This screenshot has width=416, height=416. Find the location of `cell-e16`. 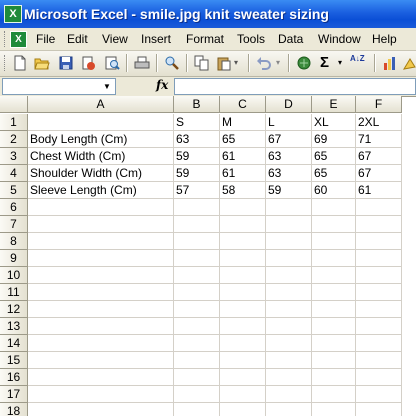

cell-e16 is located at coordinates (334, 377).